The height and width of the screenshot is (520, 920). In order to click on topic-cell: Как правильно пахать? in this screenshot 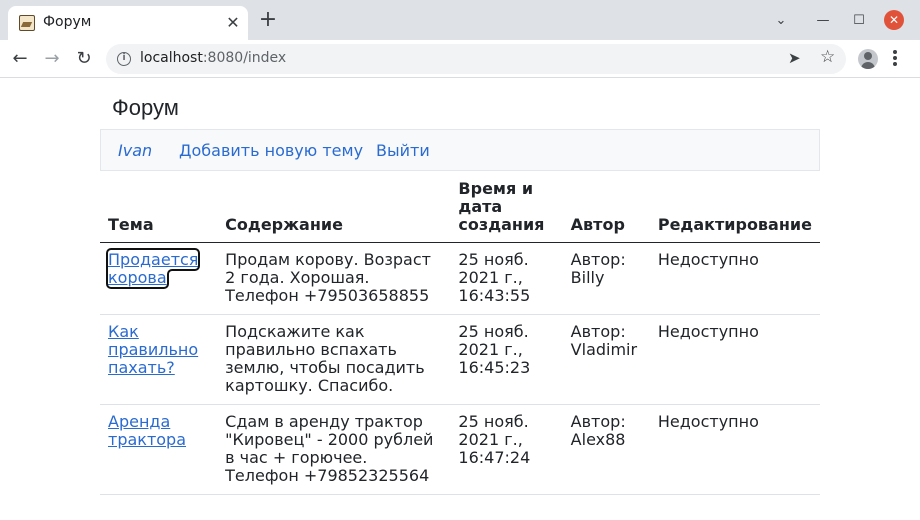, I will do `click(159, 359)`.